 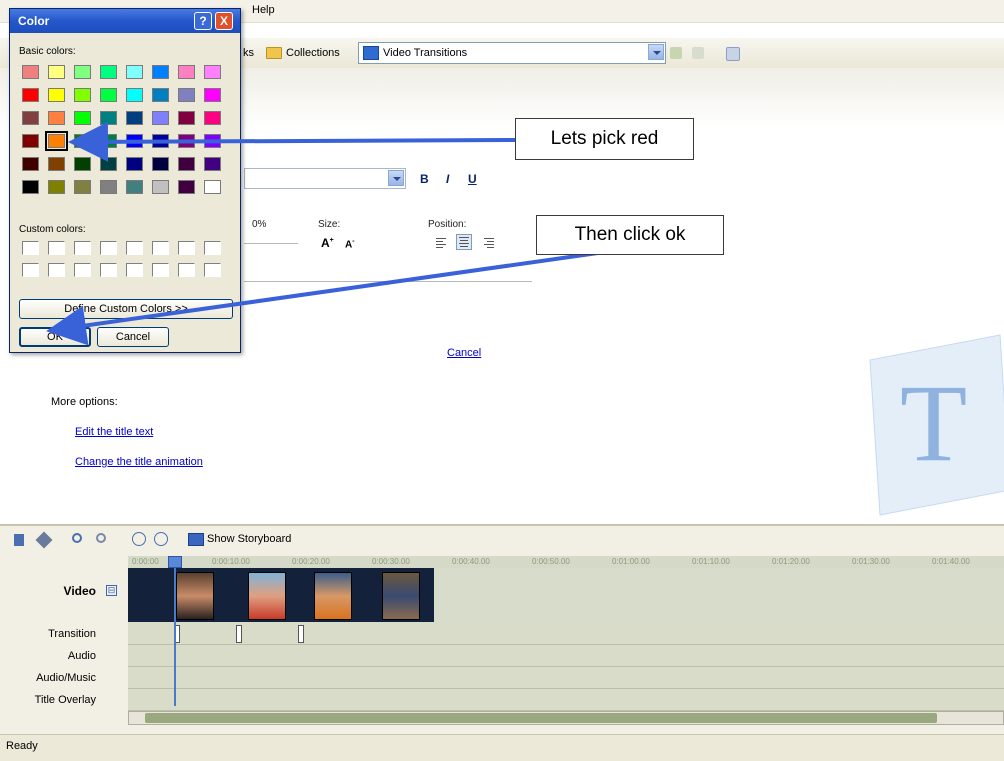 I want to click on callout-pick-red: Lets pick red, so click(x=604, y=139).